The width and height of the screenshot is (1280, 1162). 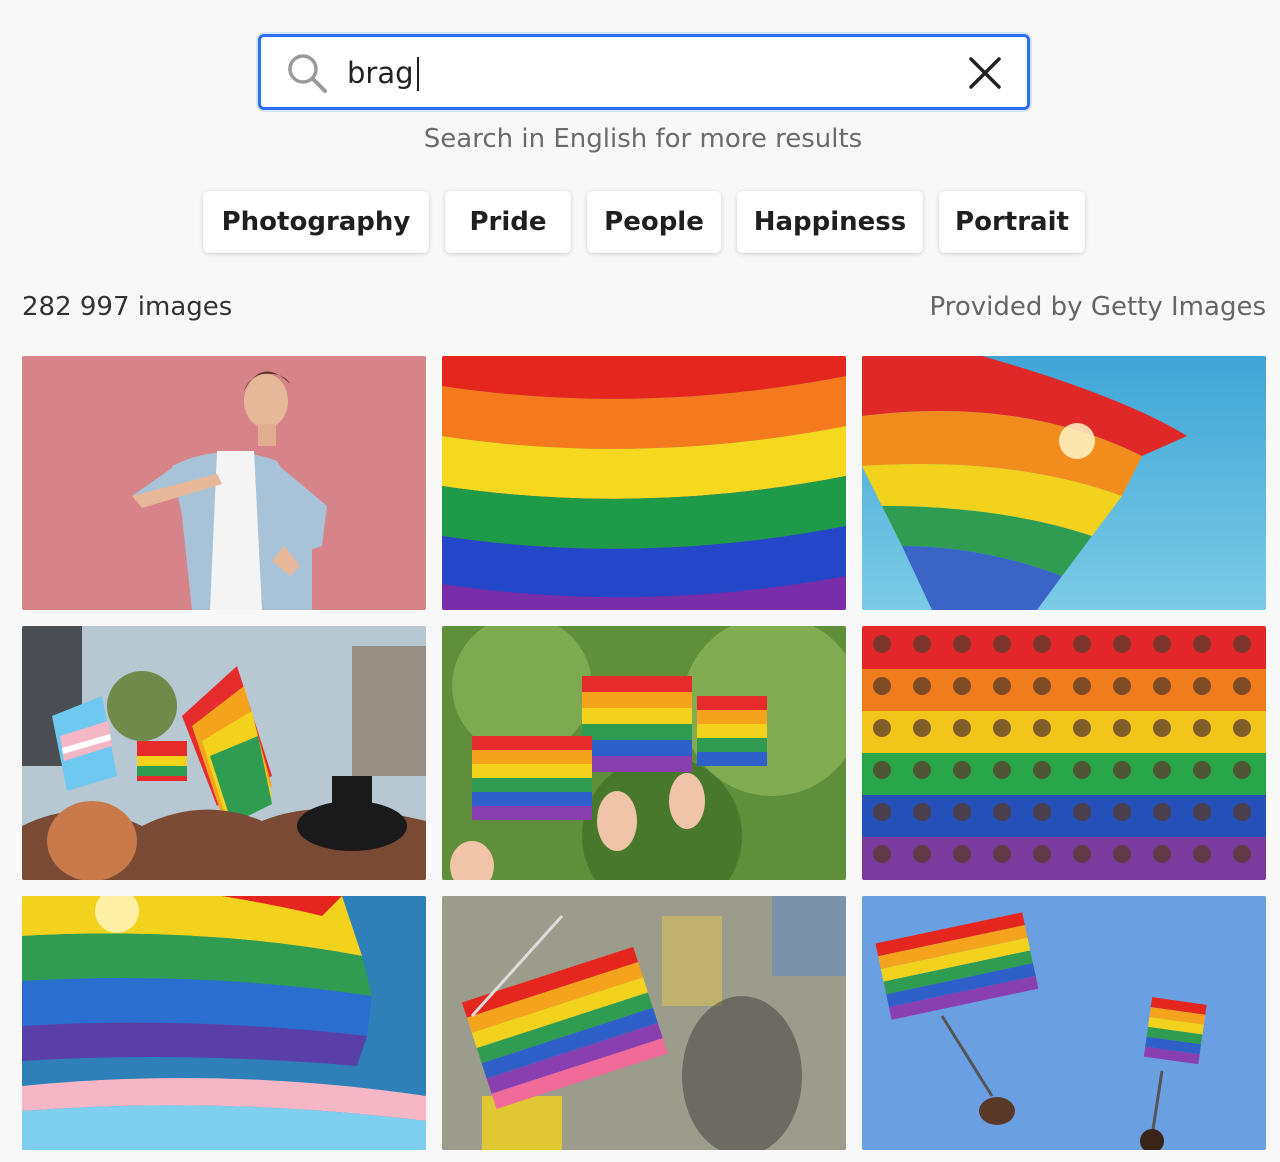 What do you see at coordinates (644, 483) in the screenshot?
I see `image-tile-rainbow-flag-waves` at bounding box center [644, 483].